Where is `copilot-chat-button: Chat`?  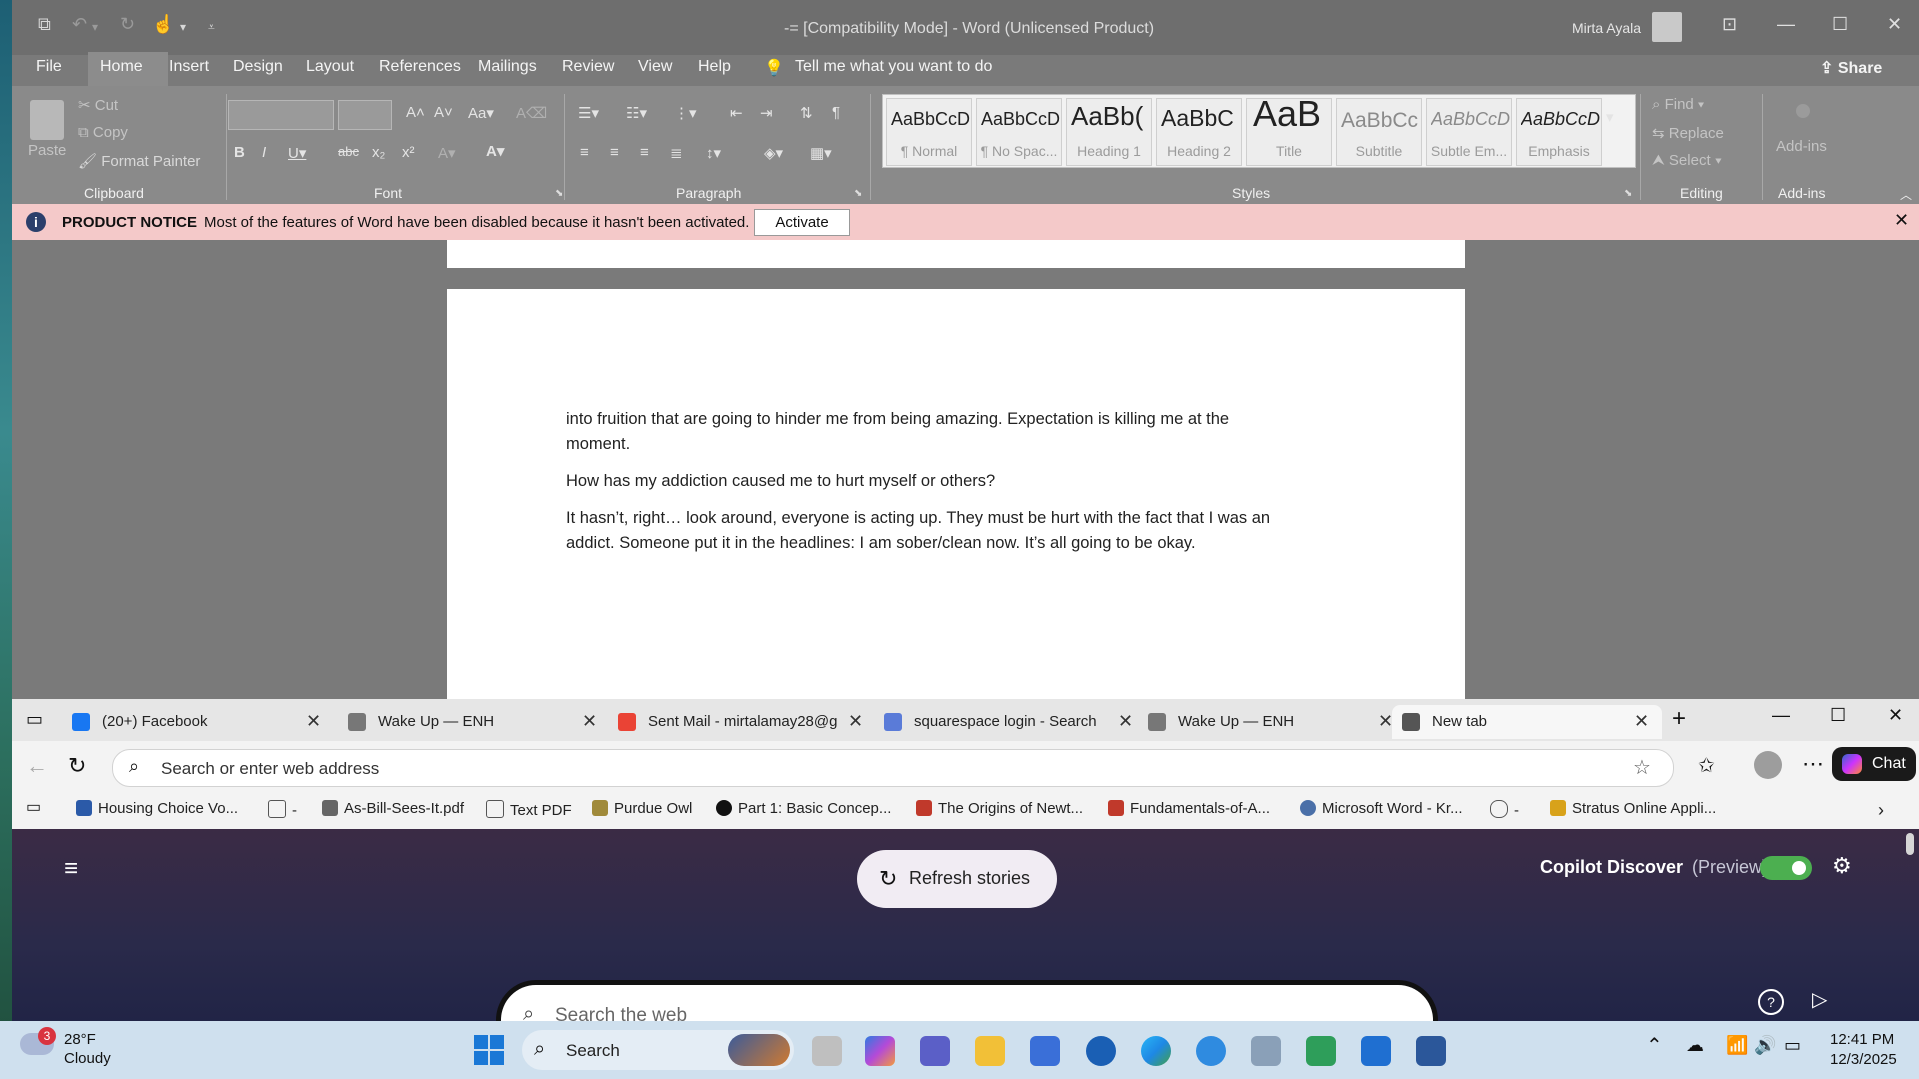
copilot-chat-button: Chat is located at coordinates (1874, 764).